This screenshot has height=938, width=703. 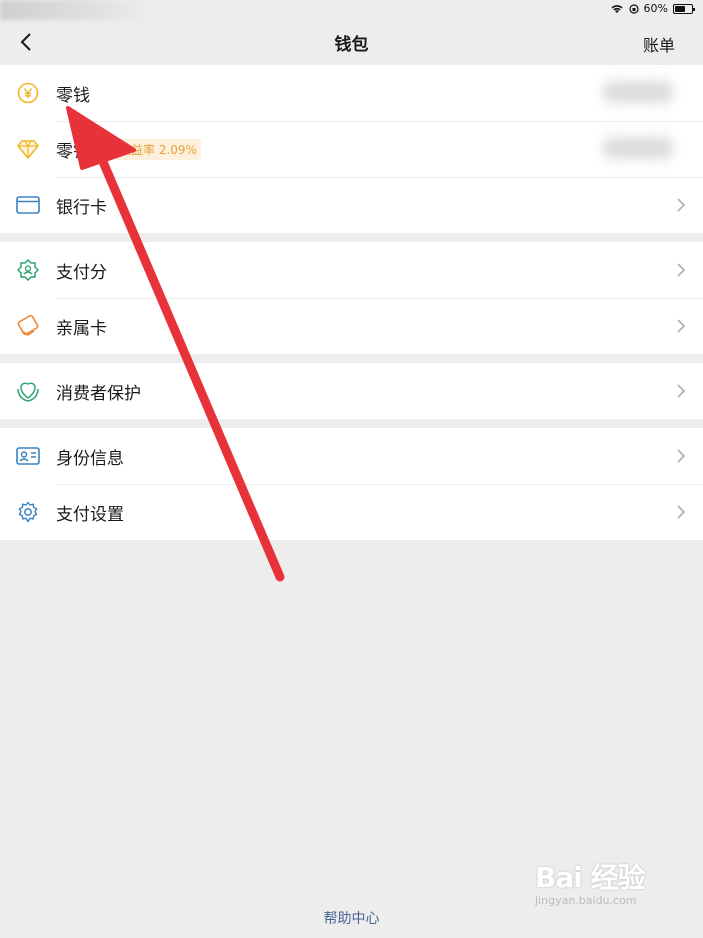 I want to click on lock-rotation-icon, so click(x=633, y=8).